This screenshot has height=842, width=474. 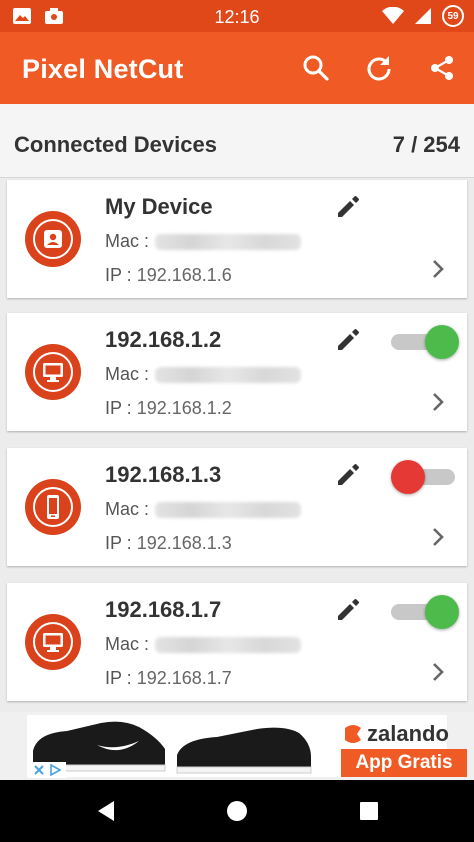 What do you see at coordinates (423, 16) in the screenshot?
I see `signal-icon` at bounding box center [423, 16].